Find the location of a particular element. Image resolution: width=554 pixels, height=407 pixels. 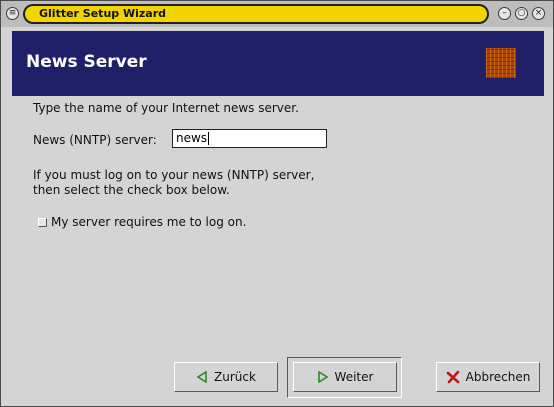

maximize-icon: ○ is located at coordinates (521, 13).